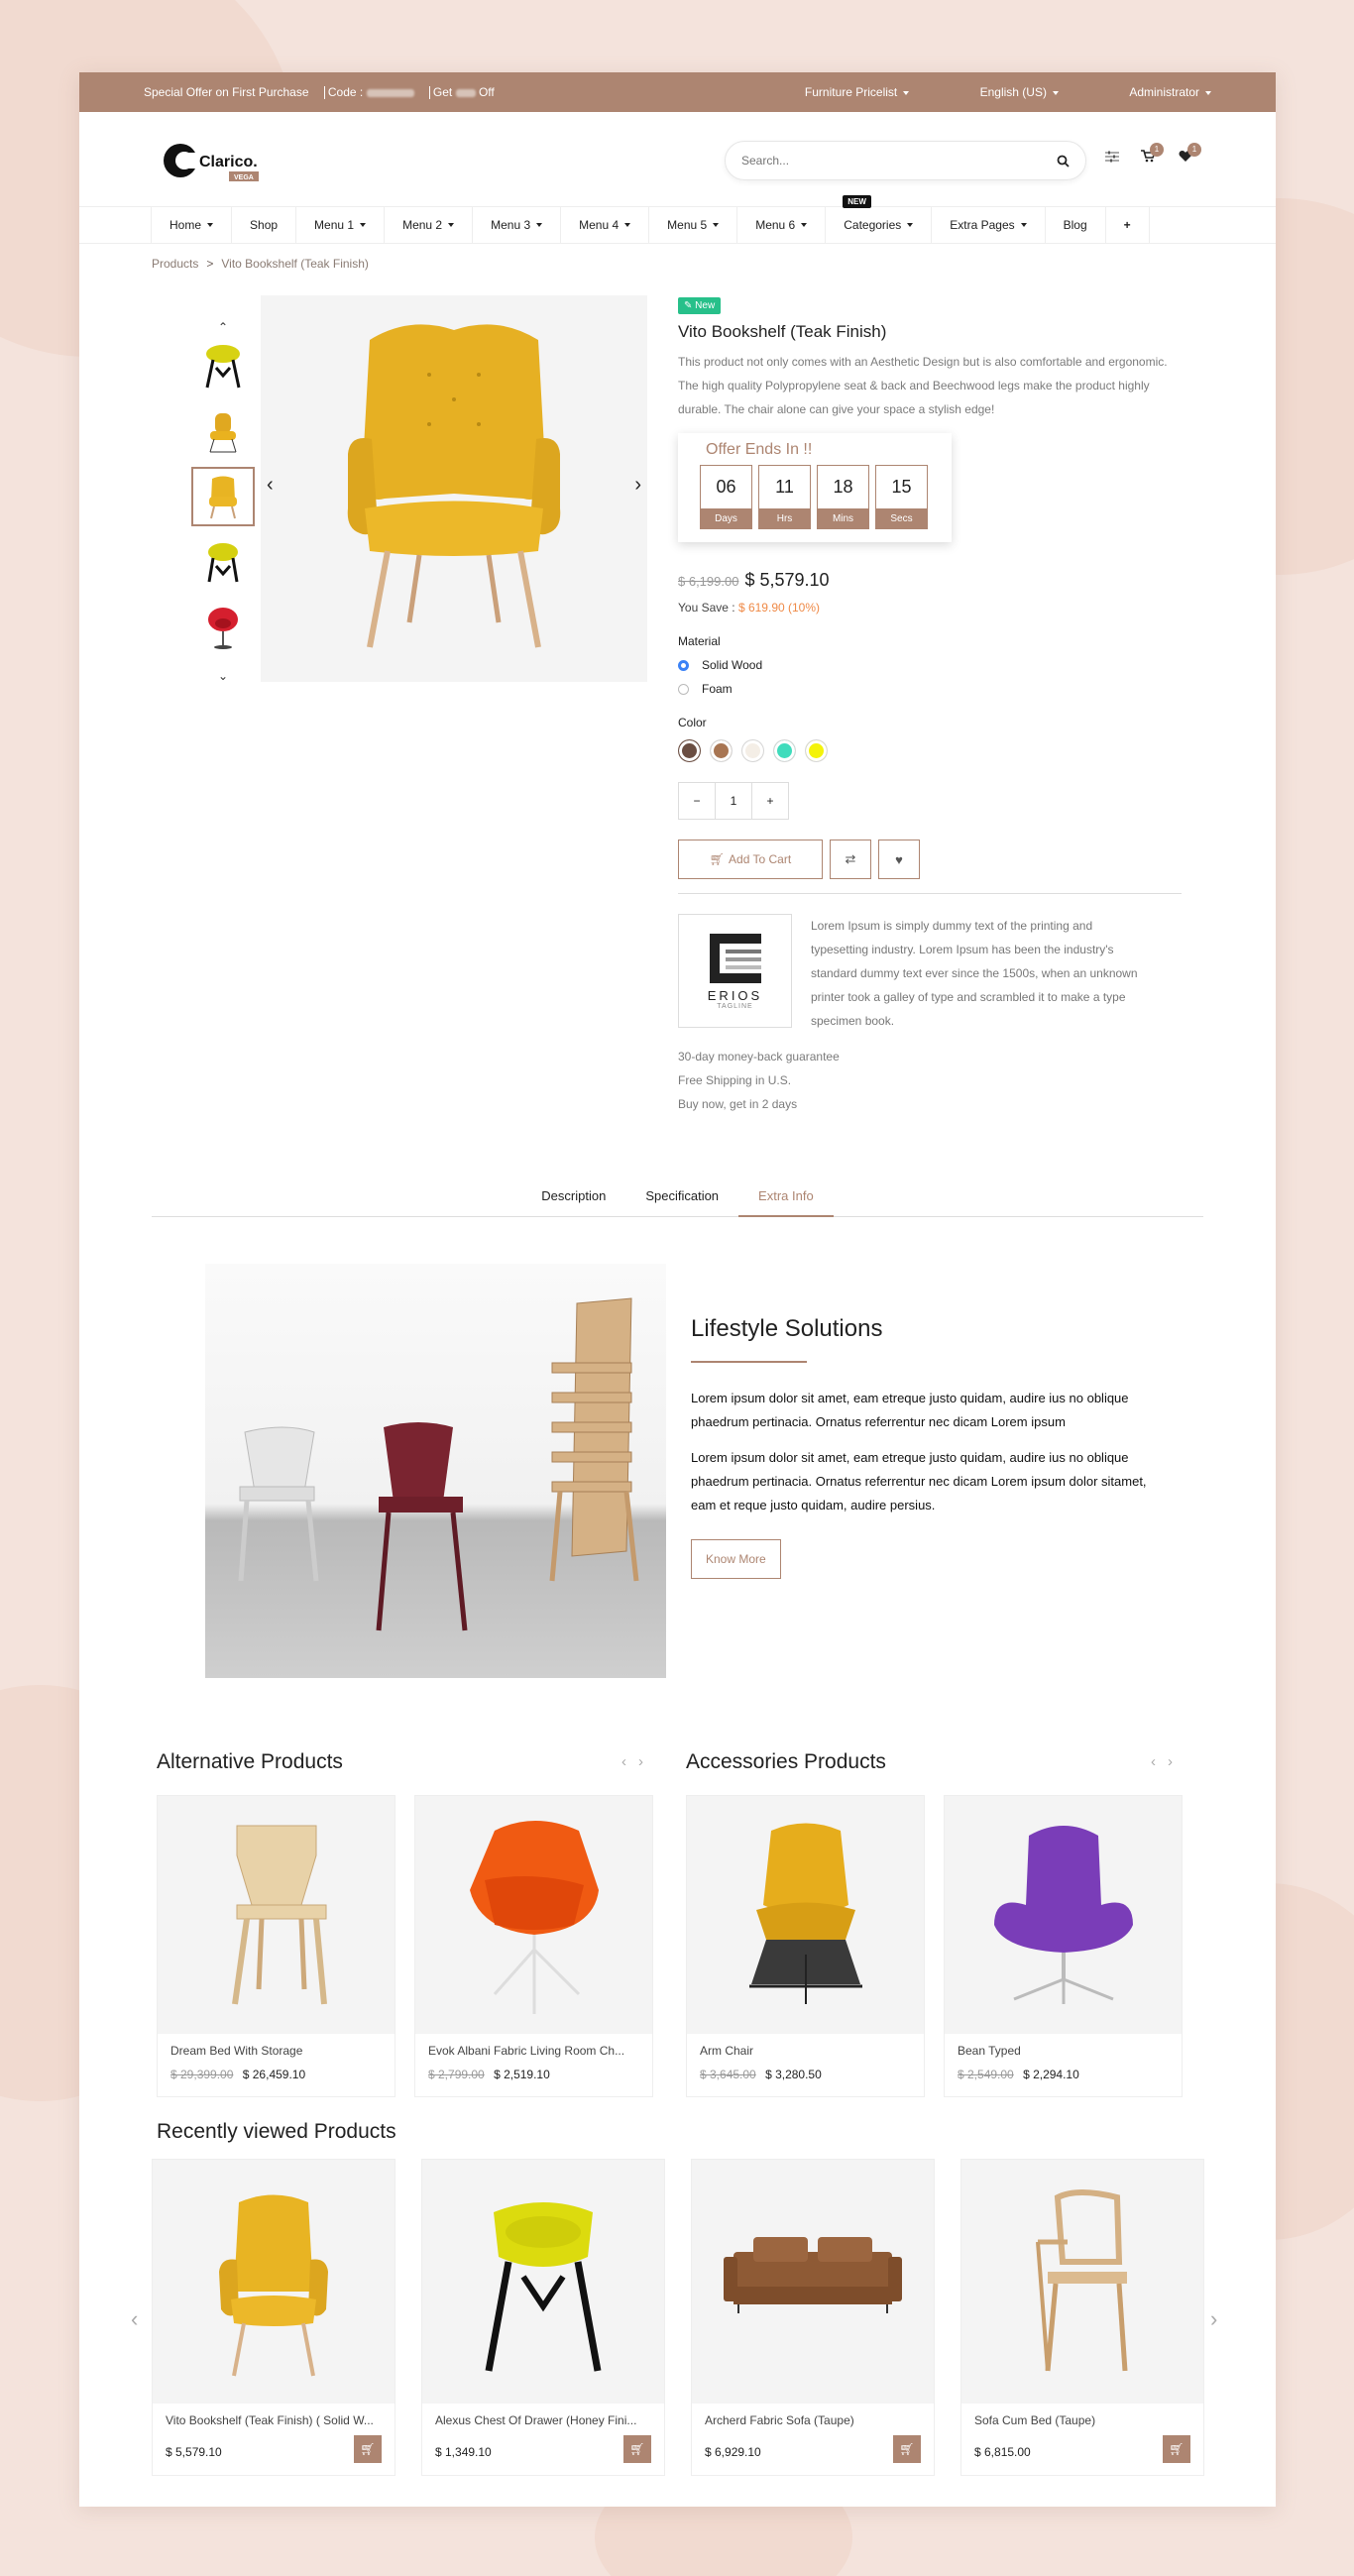 This screenshot has height=2576, width=1354. I want to click on nav-blog: Blog, so click(1074, 225).